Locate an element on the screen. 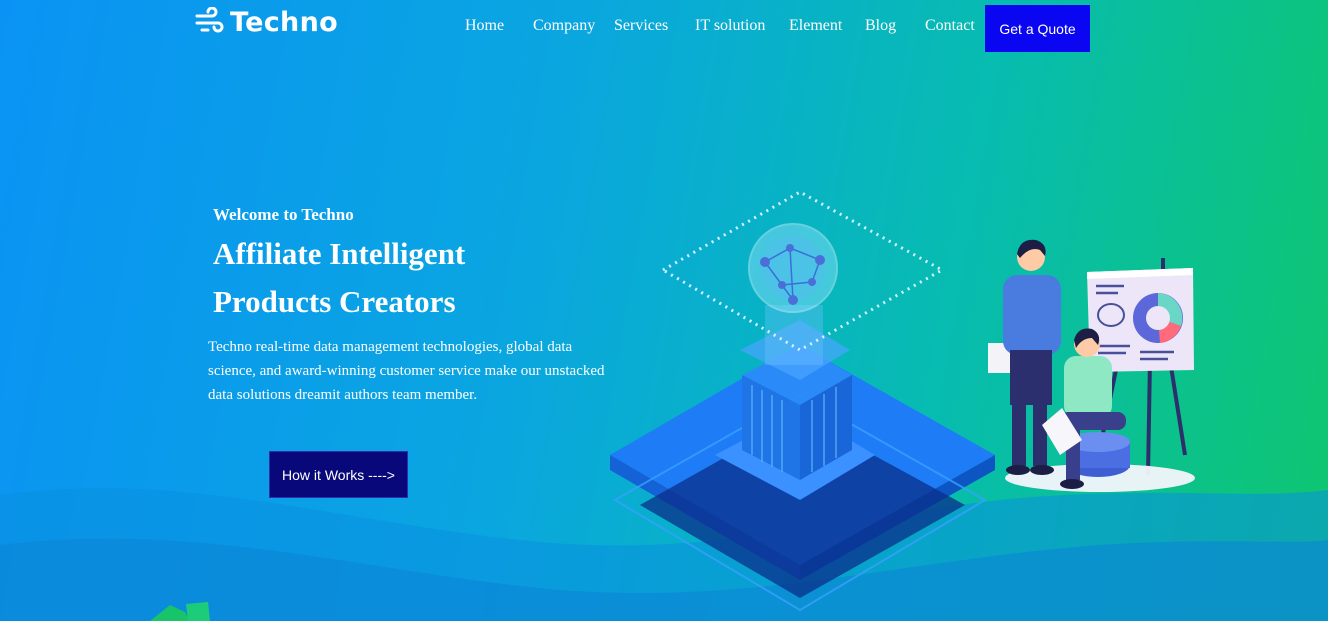 This screenshot has height=621, width=1328. nav-it-solution: IT solution is located at coordinates (730, 26).